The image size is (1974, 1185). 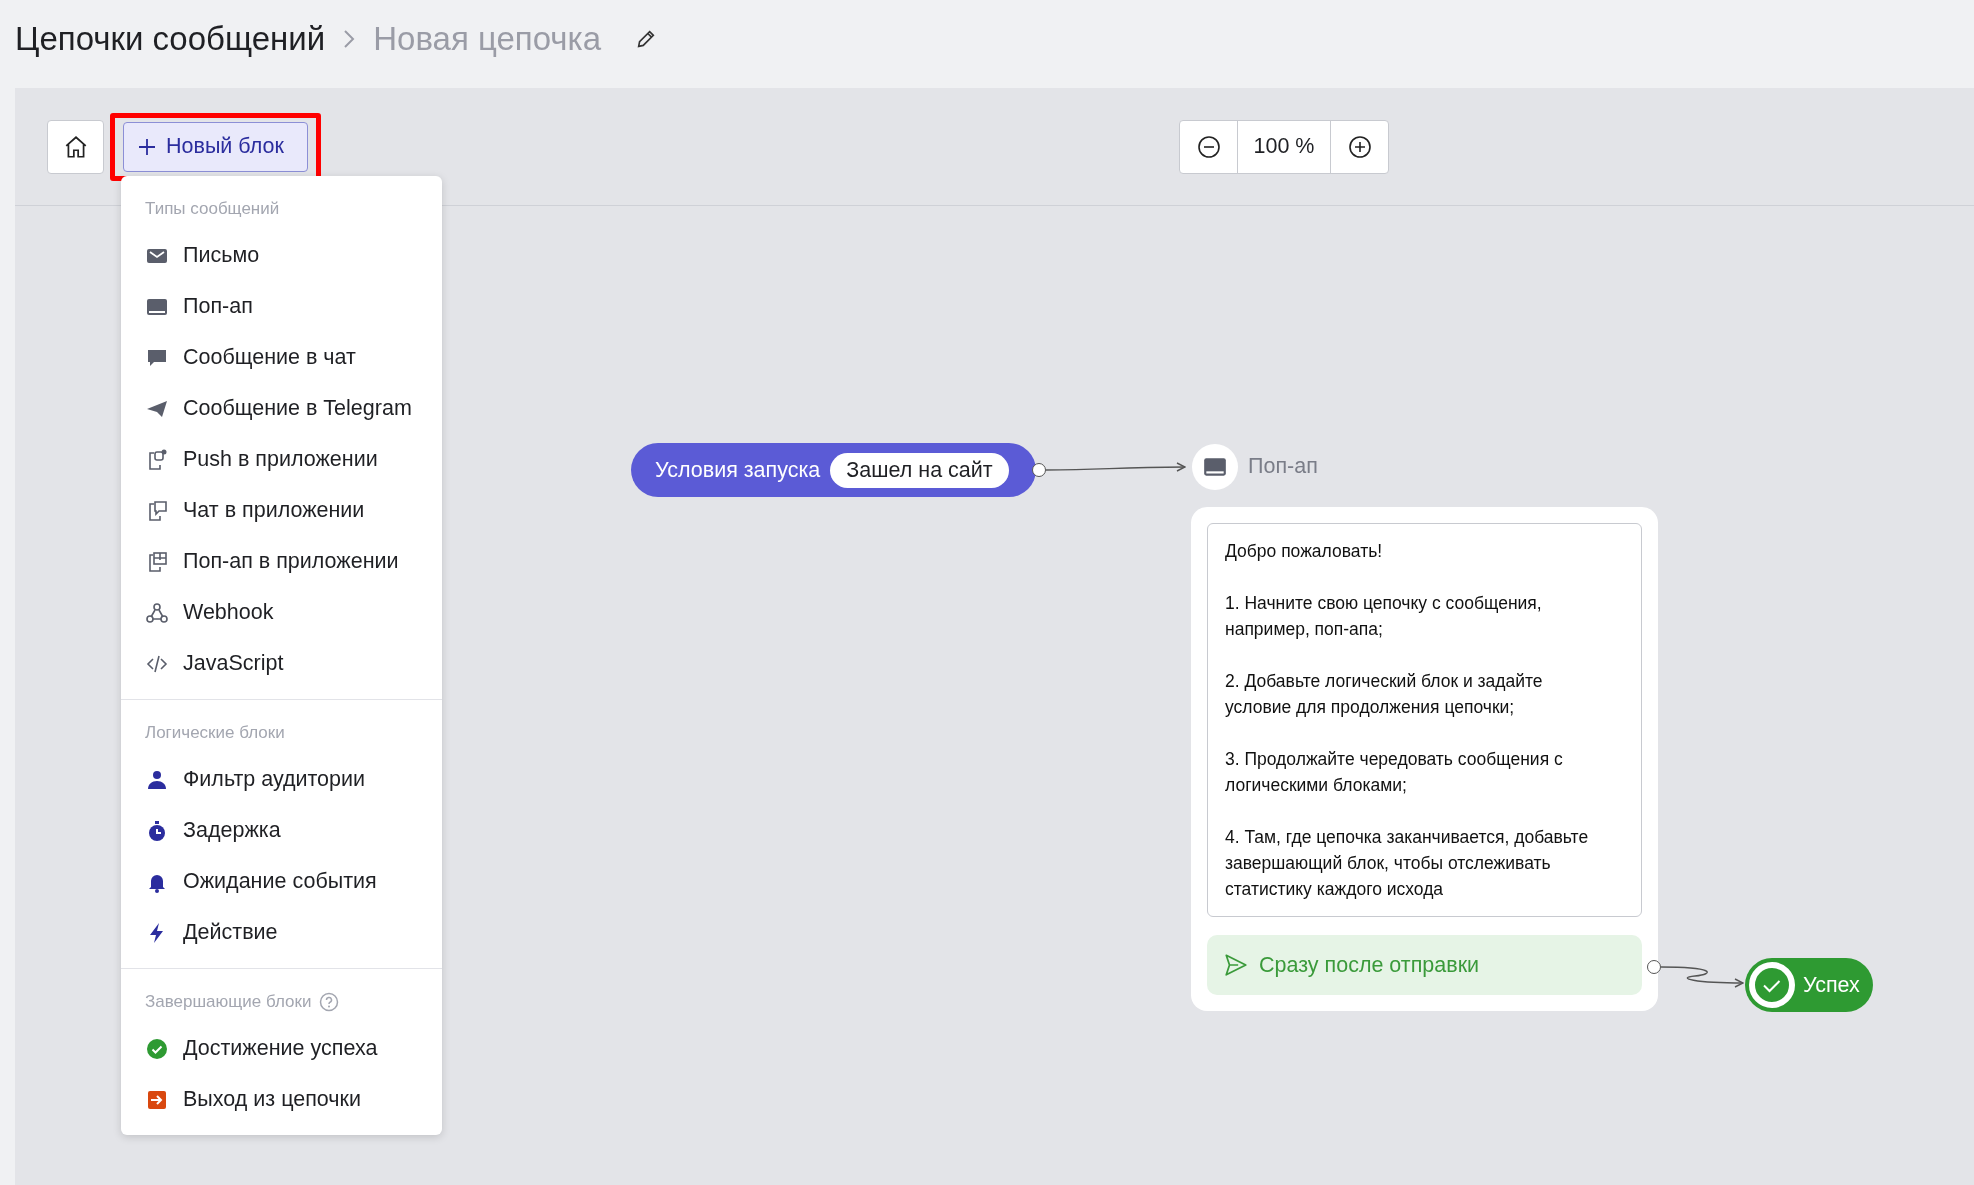 I want to click on zoom-level: 100 %, so click(x=1284, y=146).